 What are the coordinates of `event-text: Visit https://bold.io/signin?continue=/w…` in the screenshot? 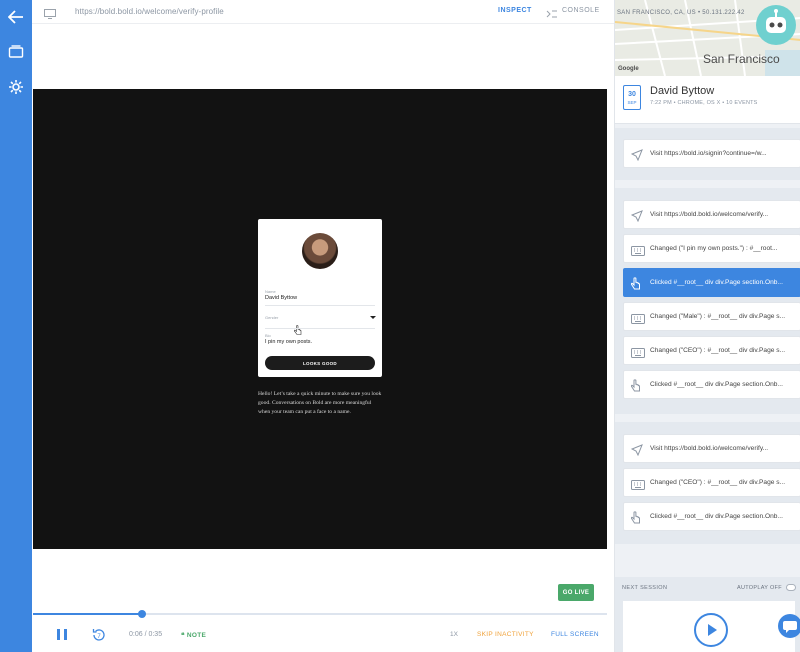 It's located at (708, 153).